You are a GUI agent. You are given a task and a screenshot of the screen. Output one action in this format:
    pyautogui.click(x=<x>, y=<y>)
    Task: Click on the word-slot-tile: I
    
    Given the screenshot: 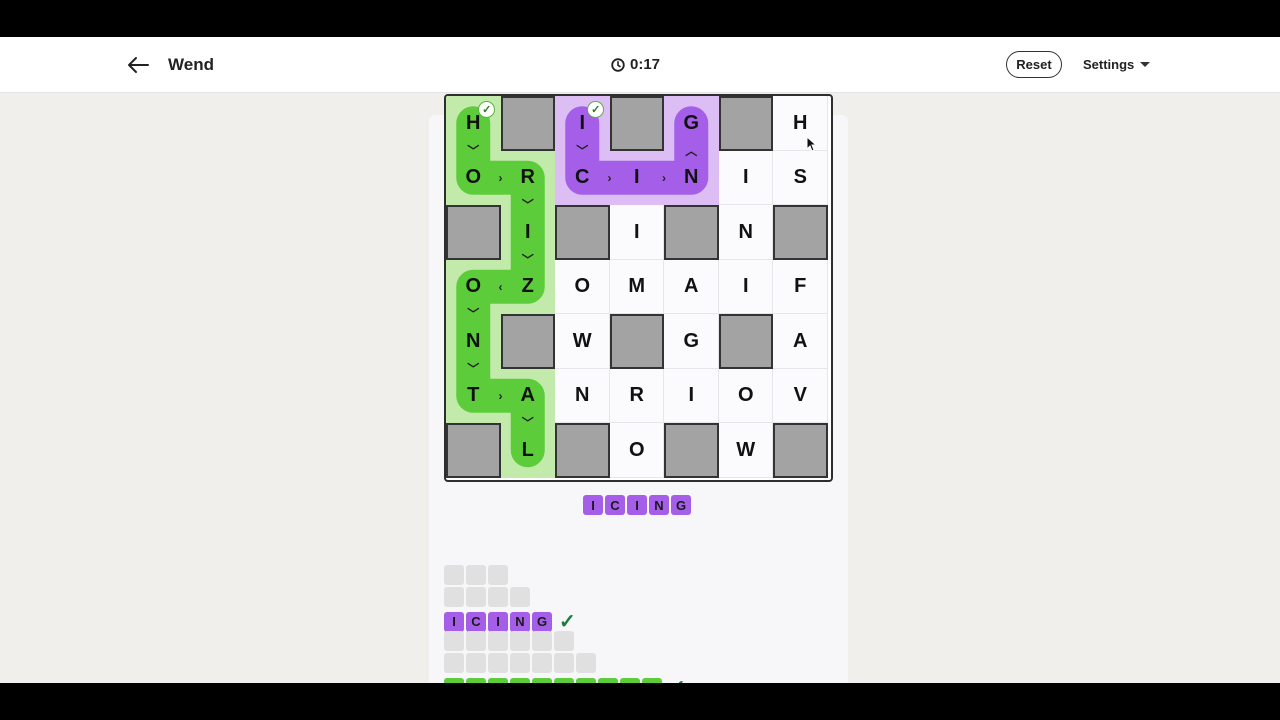 What is the action you would take?
    pyautogui.click(x=454, y=621)
    